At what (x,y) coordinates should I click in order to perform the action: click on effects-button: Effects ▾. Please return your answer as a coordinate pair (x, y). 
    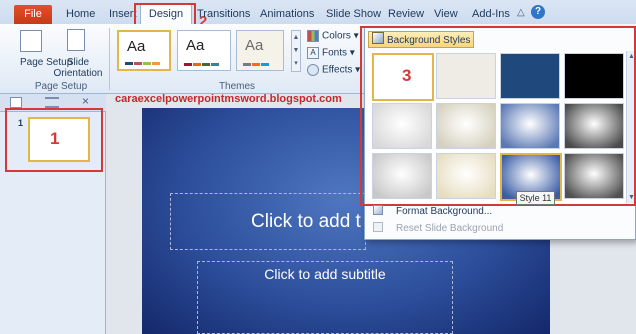
    Looking at the image, I should click on (333, 70).